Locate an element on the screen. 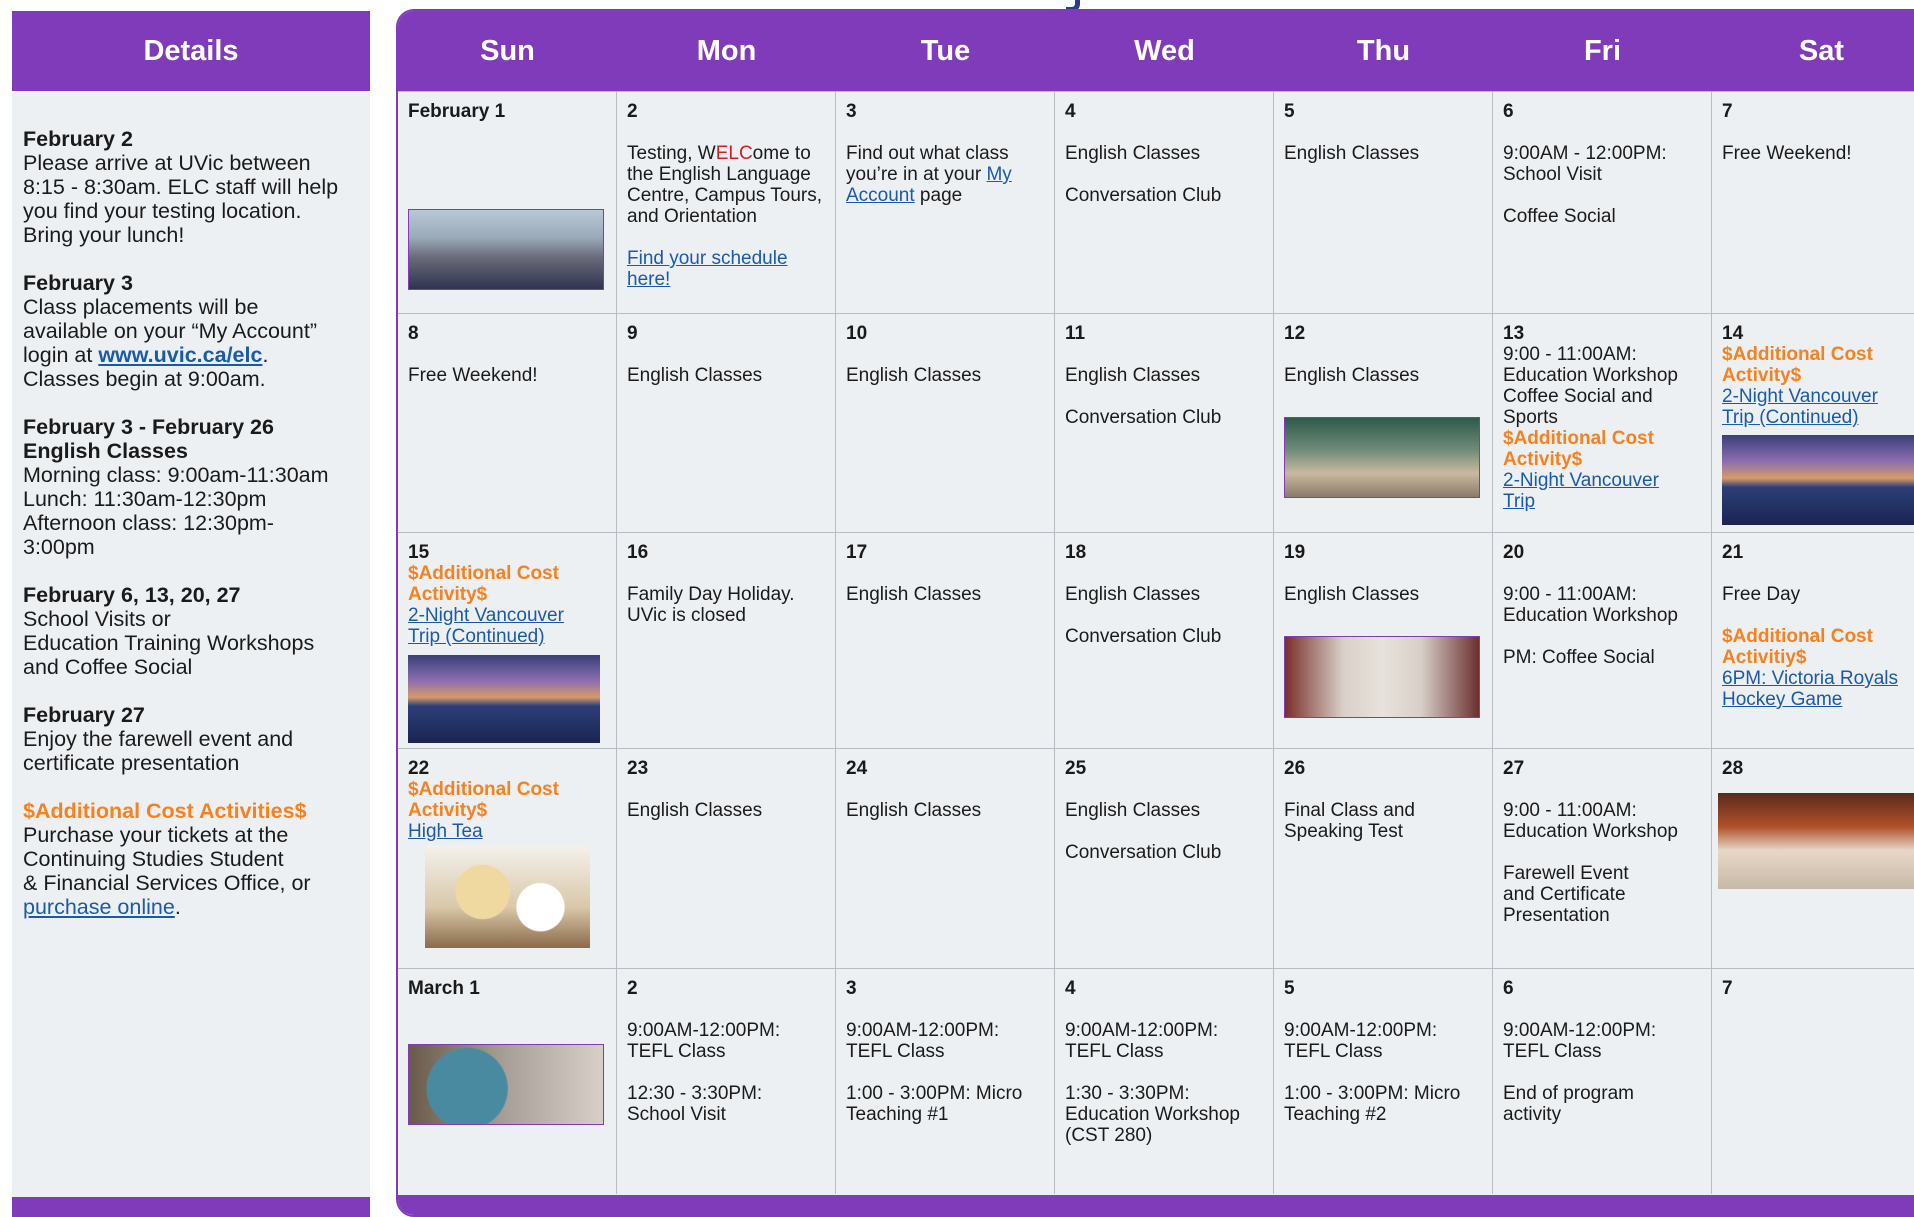 The image size is (1914, 1217). high-tea-link: High Tea is located at coordinates (507, 831).